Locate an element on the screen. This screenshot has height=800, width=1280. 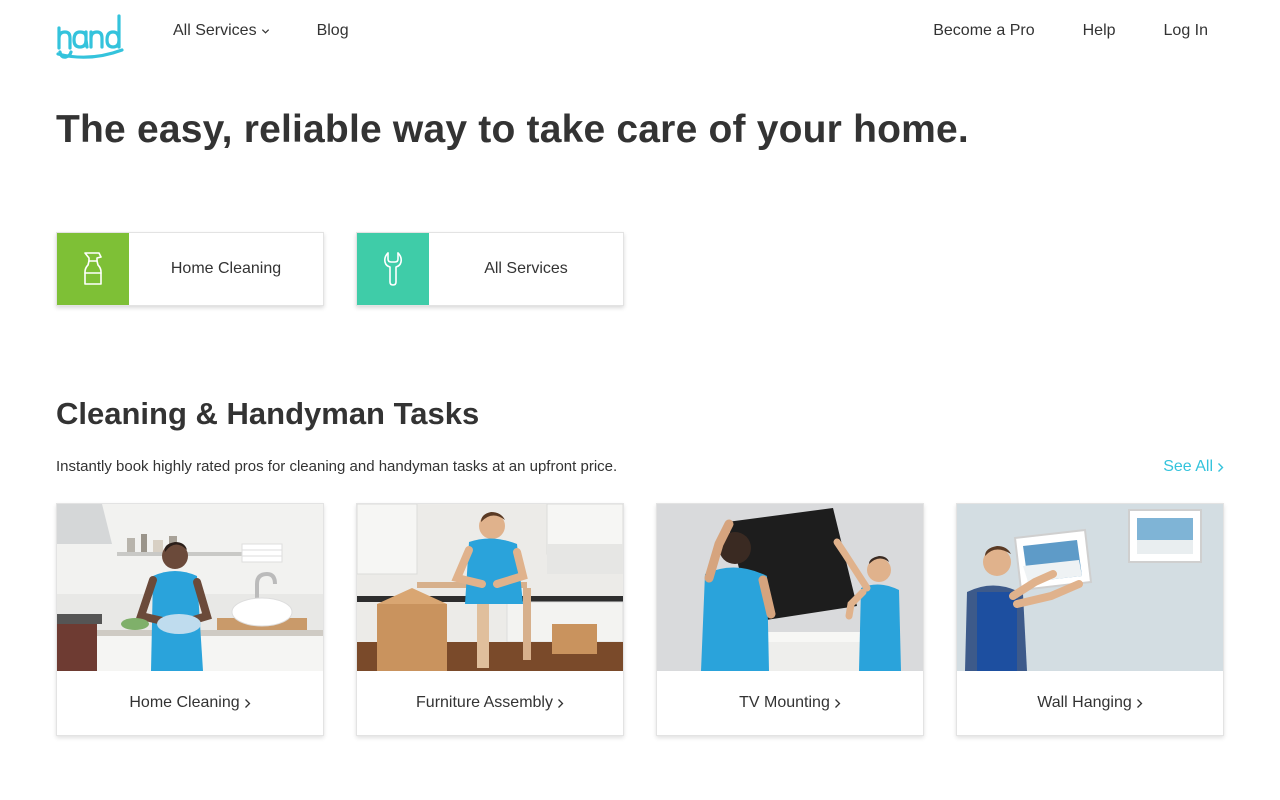
nav-all-services-dropdown: All Services is located at coordinates (221, 31).